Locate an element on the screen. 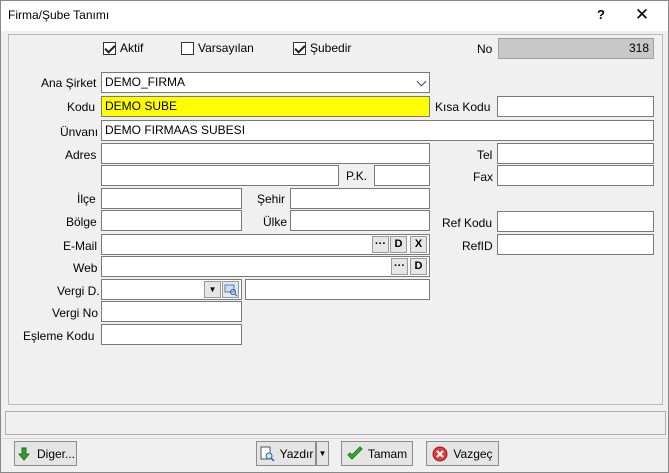 The image size is (669, 473). web-more-button: ··· is located at coordinates (399, 266).